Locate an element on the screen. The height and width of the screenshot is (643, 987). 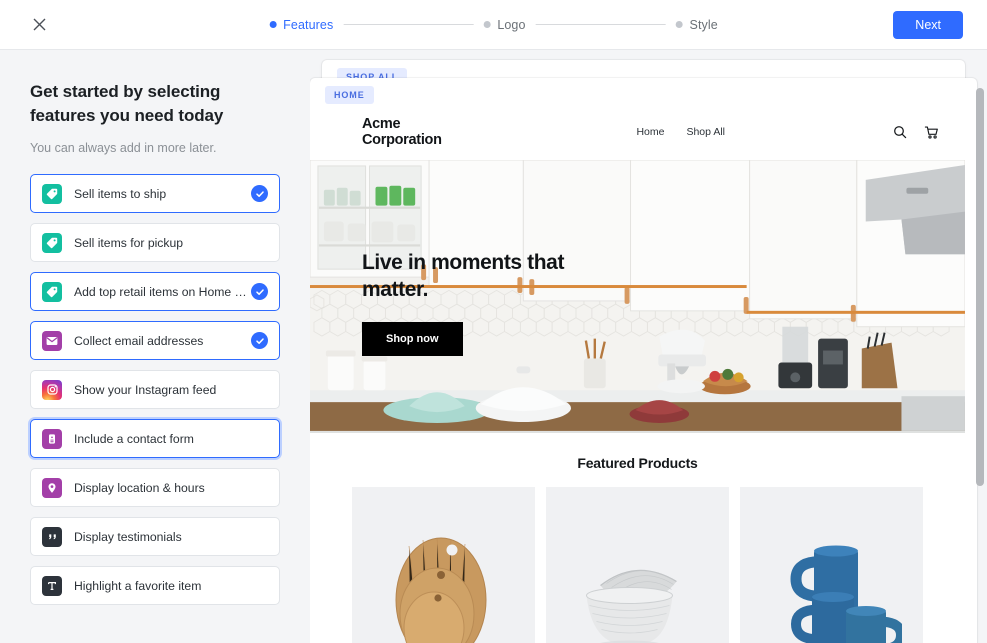
progress-stepper: Features Logo Style is located at coordinates (493, 25).